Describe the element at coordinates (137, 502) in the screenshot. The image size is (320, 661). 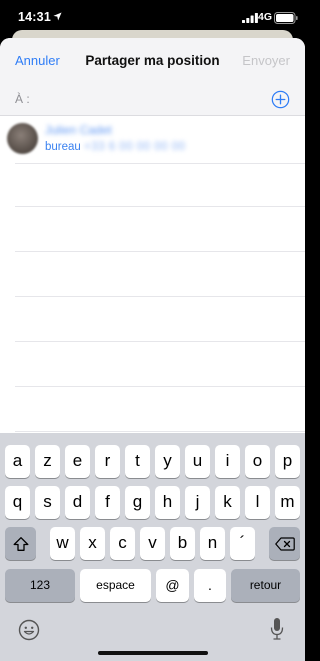
I see `key-g: g` at that location.